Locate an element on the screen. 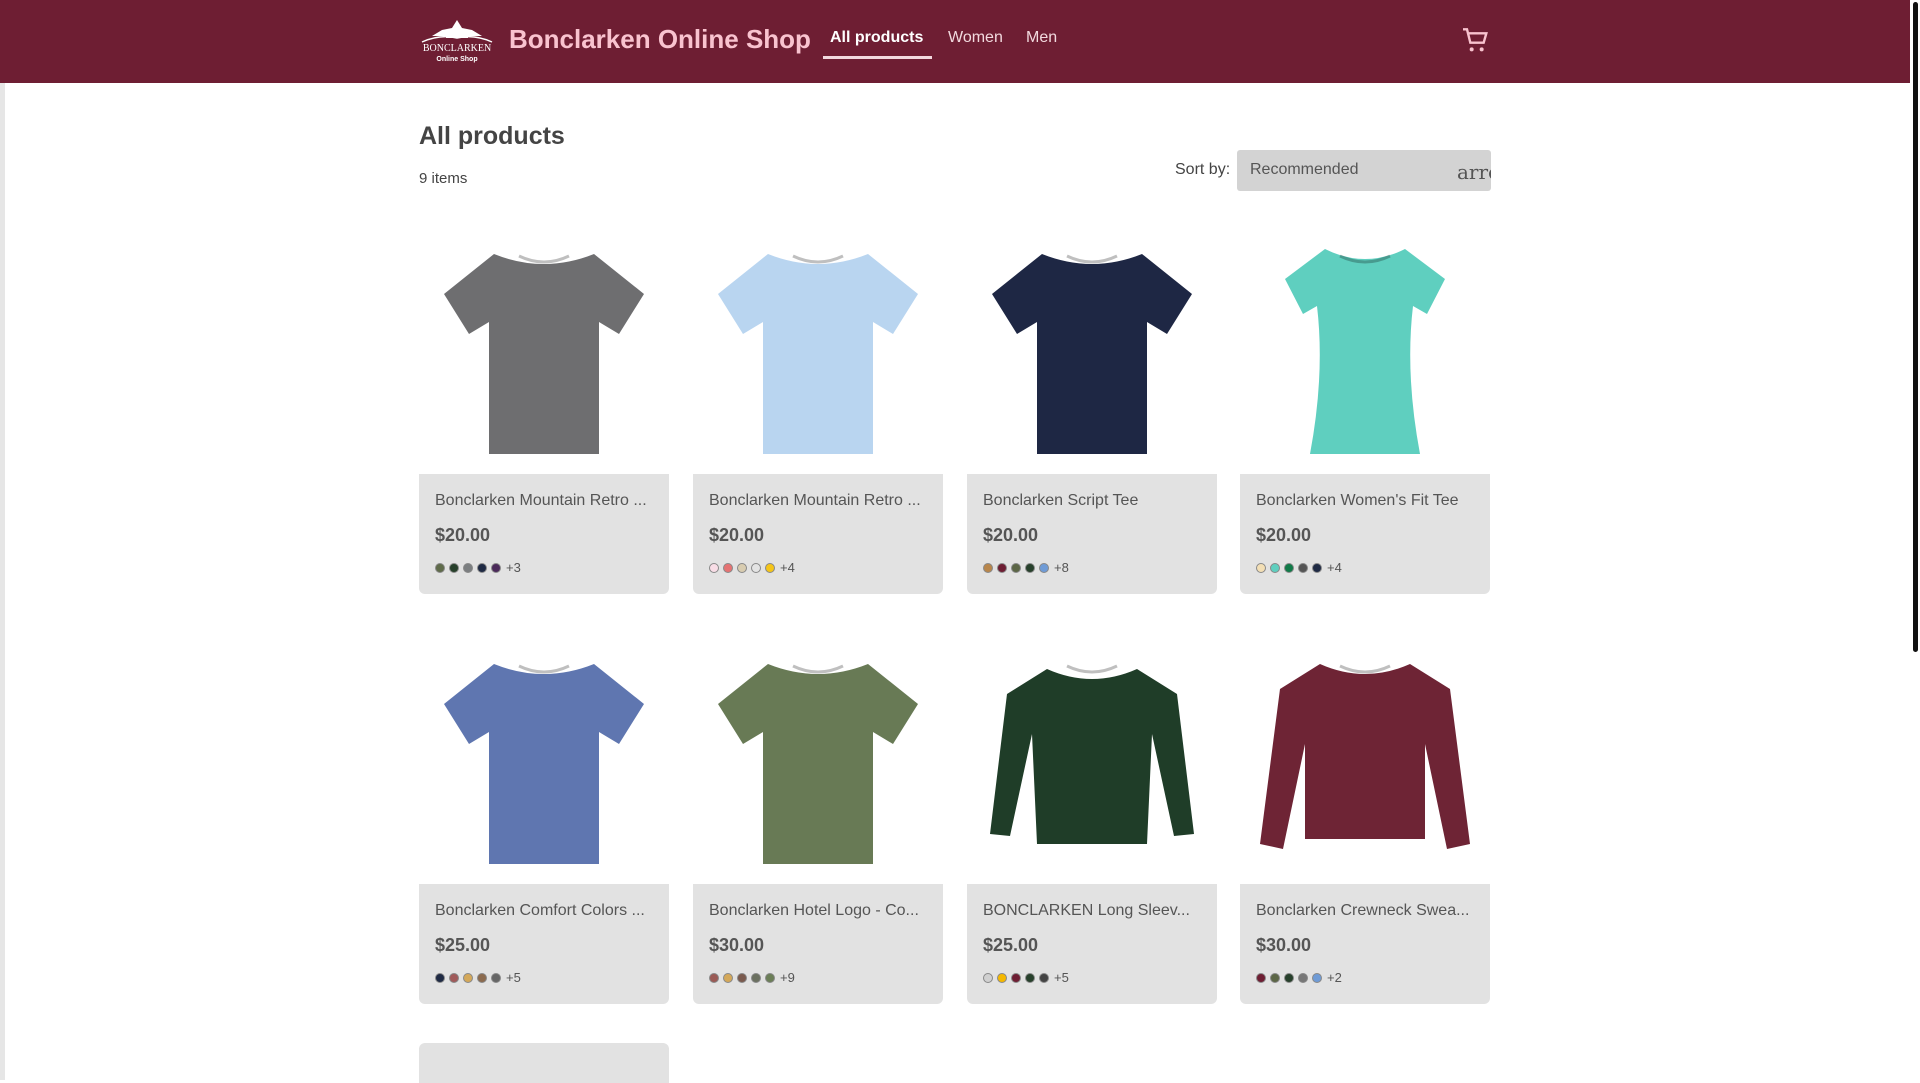 This screenshot has width=1920, height=1083. product-card: Bonclarken Mountain Retro ... $20.00 +3 is located at coordinates (544, 409).